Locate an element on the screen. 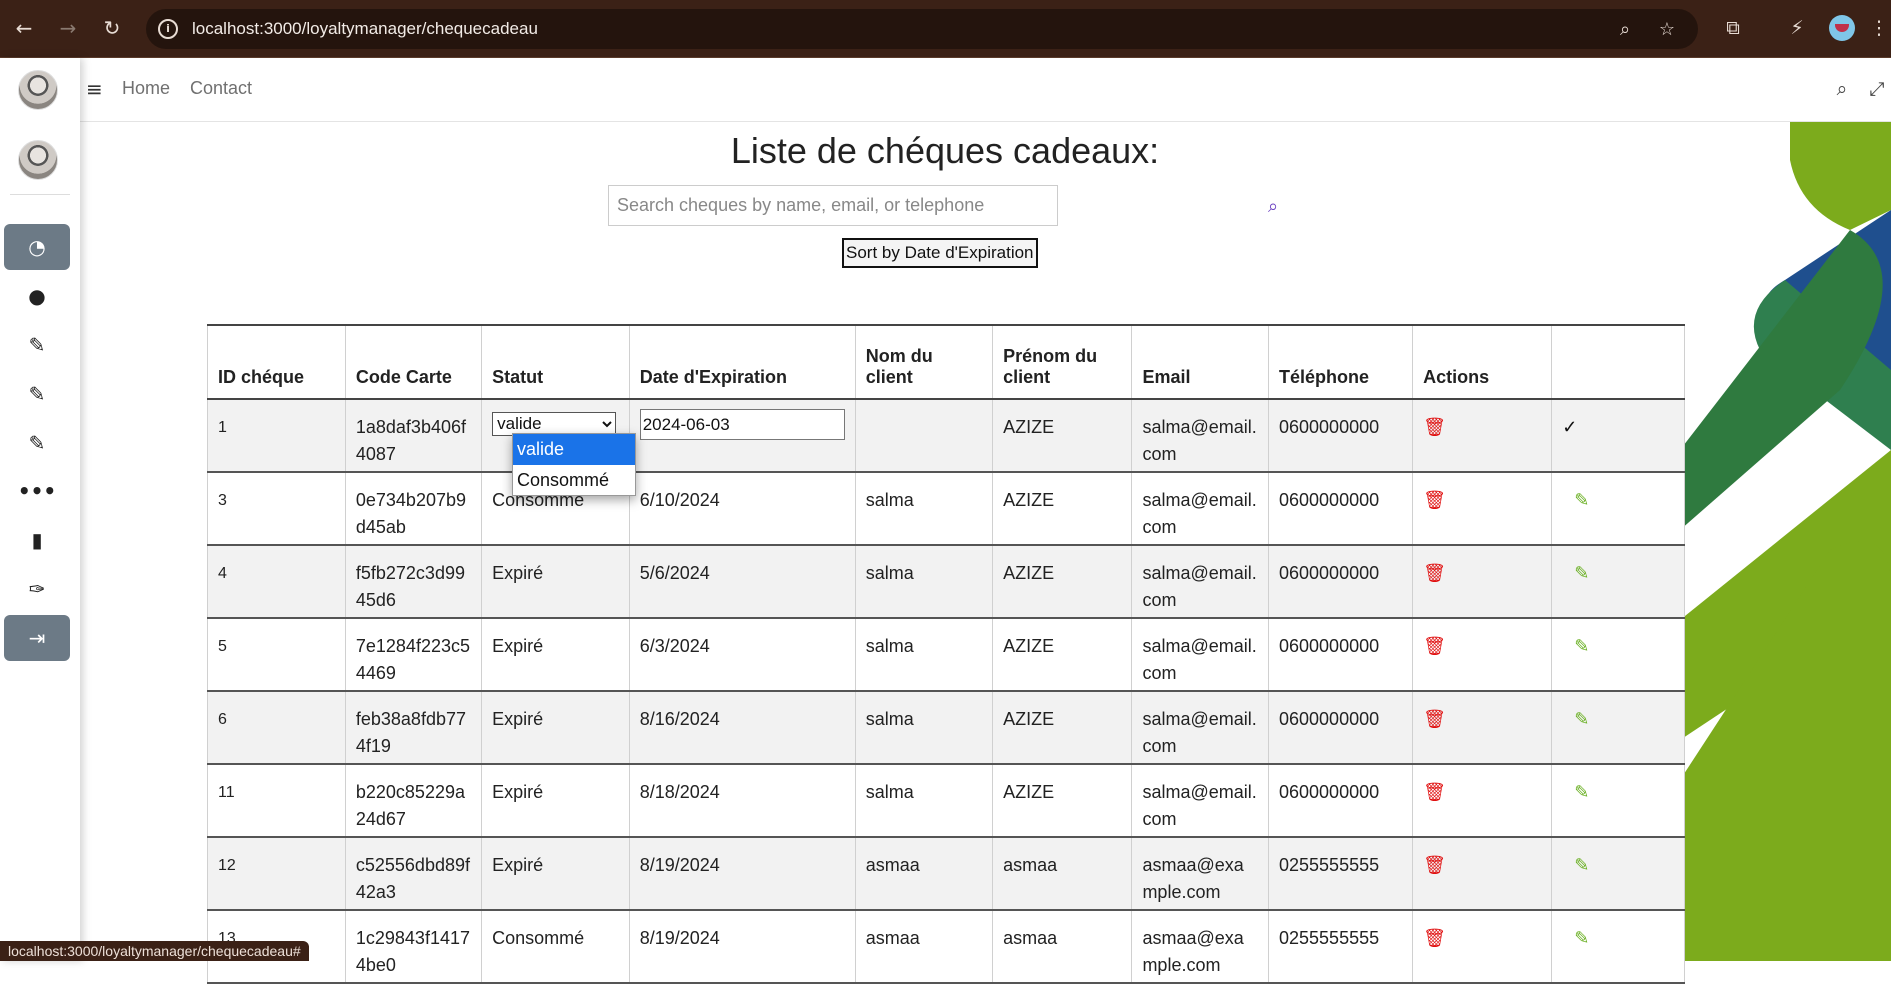 The height and width of the screenshot is (984, 1891). cell-id: 3 is located at coordinates (276, 509).